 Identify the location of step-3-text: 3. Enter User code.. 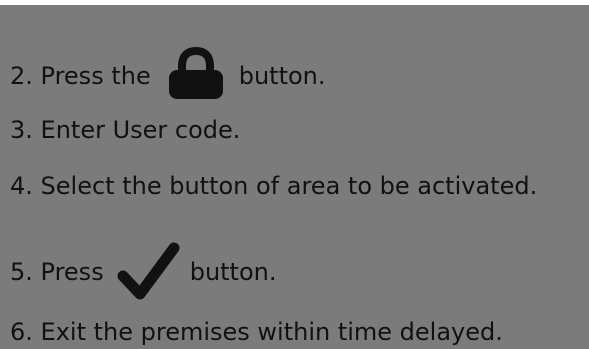
(125, 130).